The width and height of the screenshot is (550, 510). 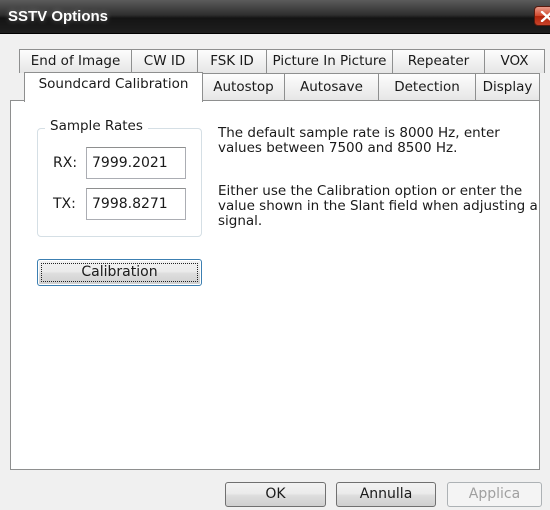 What do you see at coordinates (75, 61) in the screenshot?
I see `tab-end-of-image: End of Image` at bounding box center [75, 61].